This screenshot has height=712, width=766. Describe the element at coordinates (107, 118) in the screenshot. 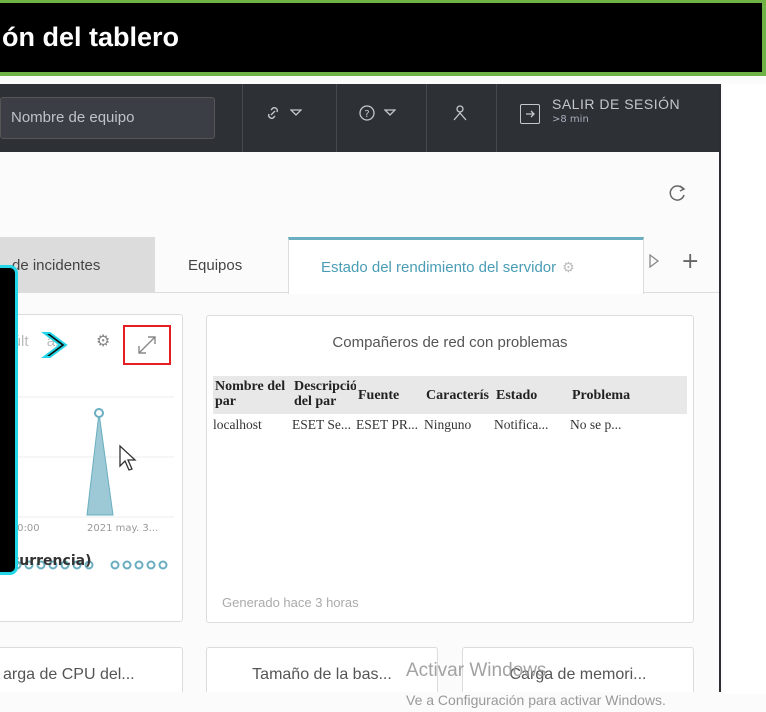

I see `computer-search-input: Nombre de equipo` at that location.